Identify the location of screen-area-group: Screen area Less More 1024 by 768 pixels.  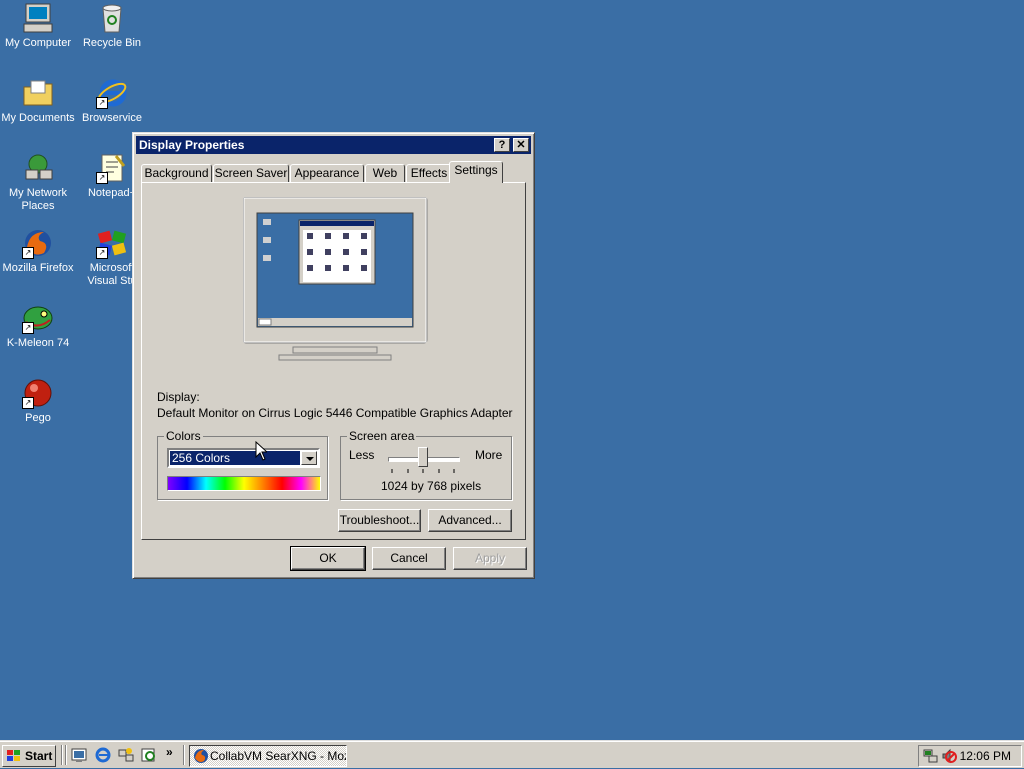
(426, 464).